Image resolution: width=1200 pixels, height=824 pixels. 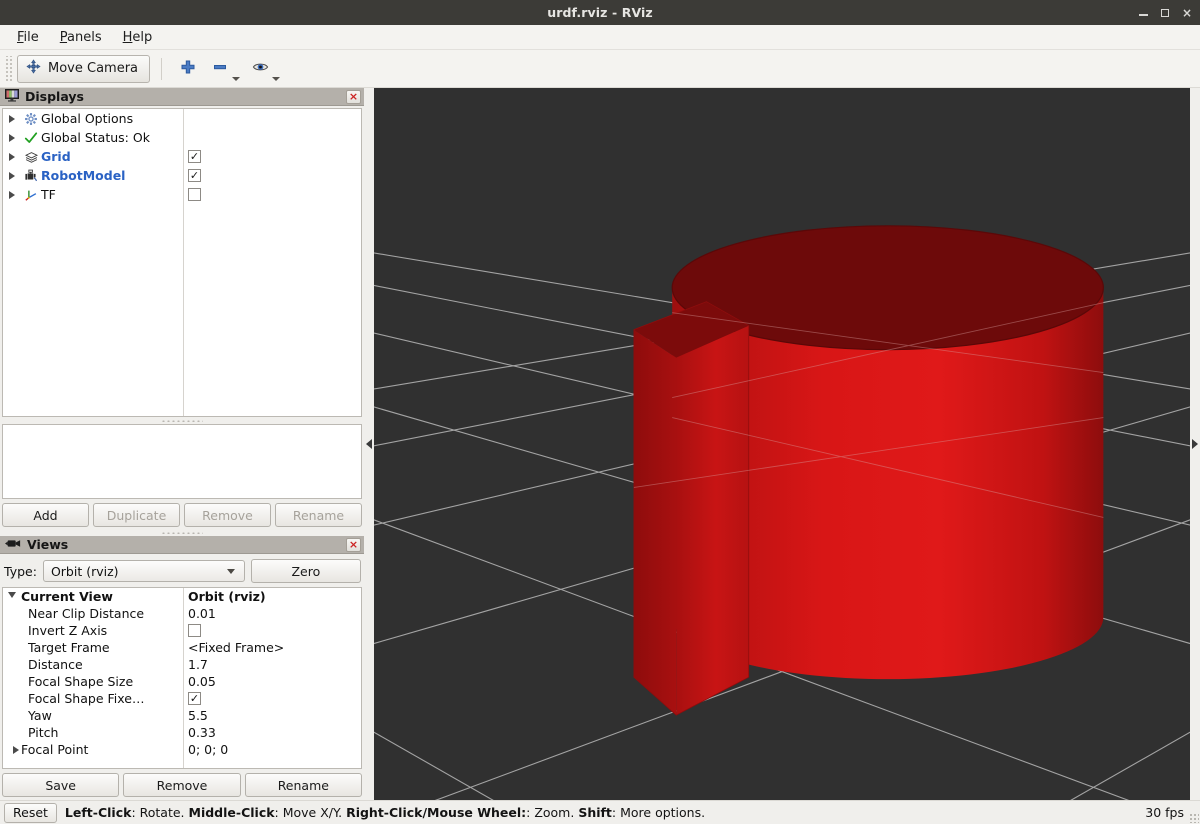 I want to click on display-help-box, so click(x=182, y=461).